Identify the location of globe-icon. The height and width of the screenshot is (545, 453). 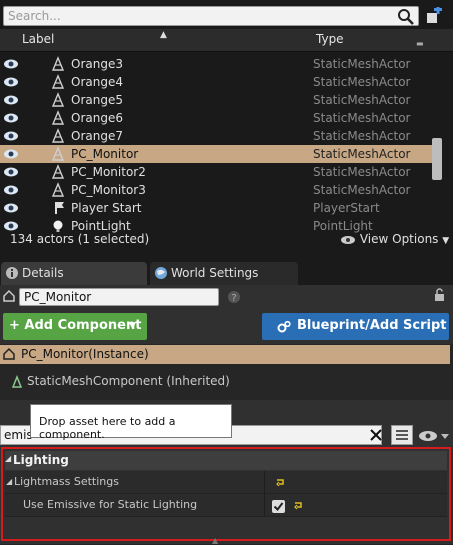
(161, 273).